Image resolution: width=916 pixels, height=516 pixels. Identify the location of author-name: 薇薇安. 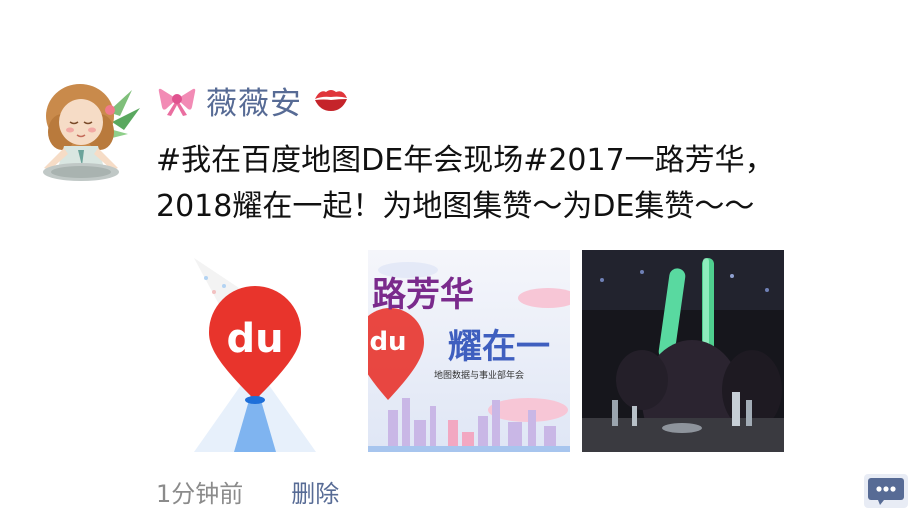
(254, 100).